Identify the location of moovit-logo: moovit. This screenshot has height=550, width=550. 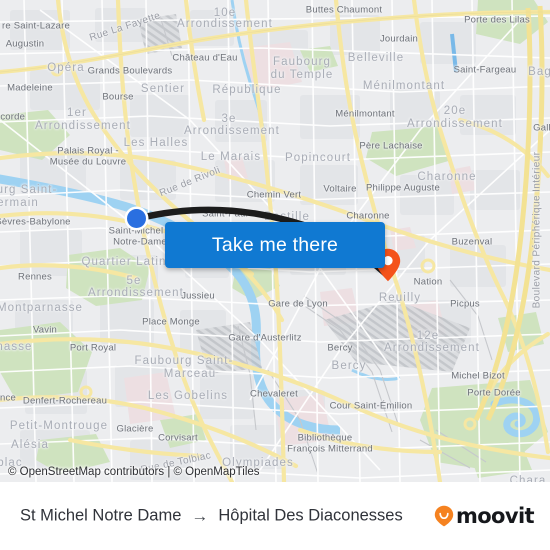
(484, 516).